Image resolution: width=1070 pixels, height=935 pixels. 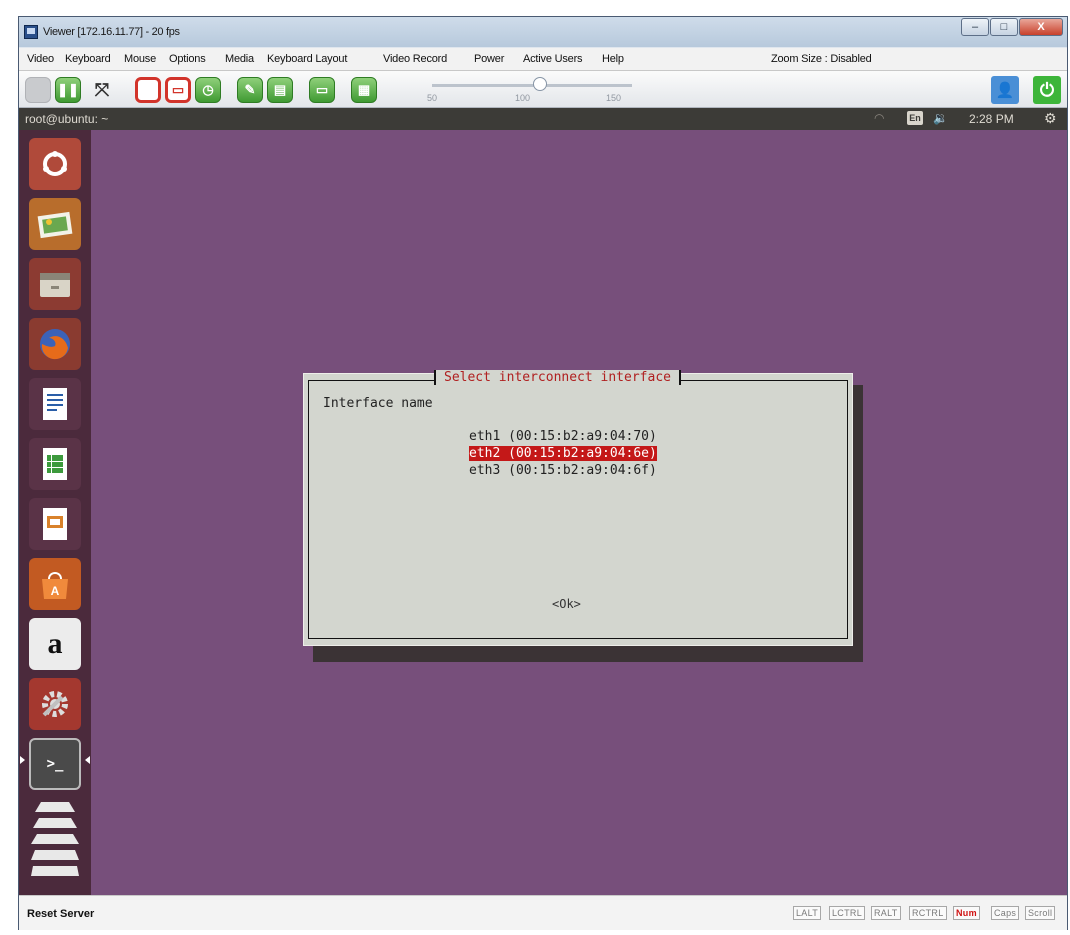 I want to click on window-controls: – □ X, so click(x=1011, y=27).